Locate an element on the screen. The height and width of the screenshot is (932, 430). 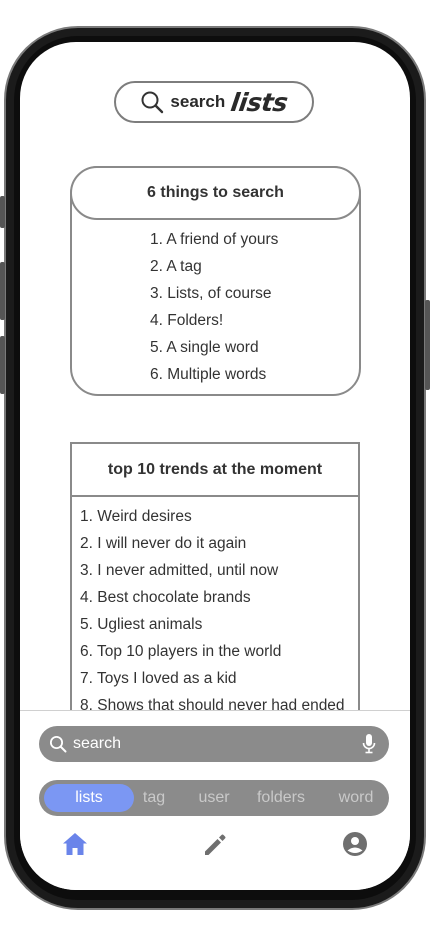
volume-up-button is located at coordinates (2, 291).